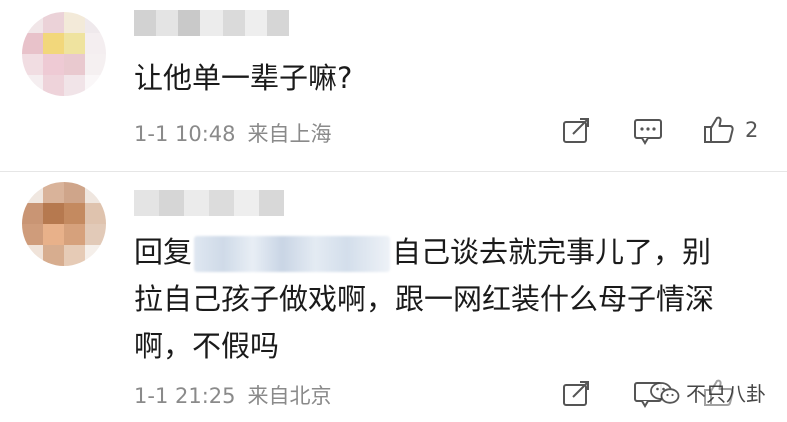  I want to click on reply-button, so click(648, 131).